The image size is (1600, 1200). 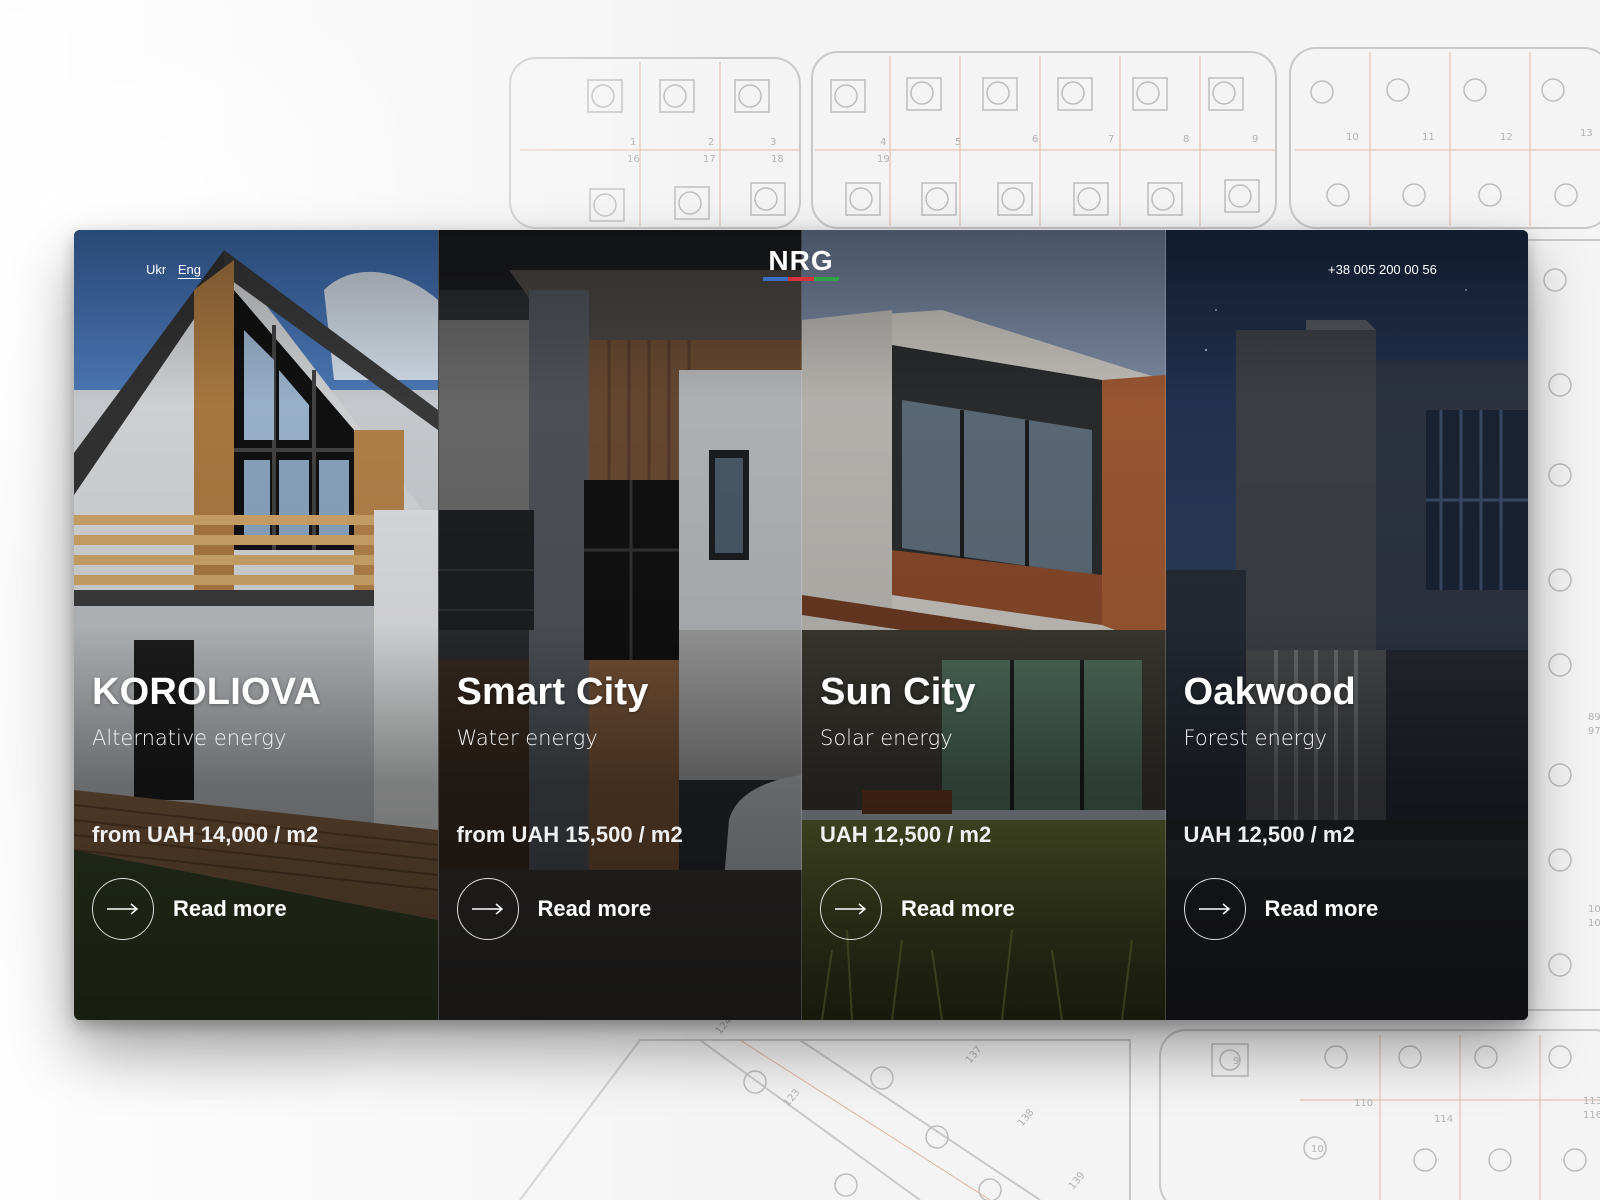 What do you see at coordinates (633, 142) in the screenshot?
I see `svg-text: 1` at bounding box center [633, 142].